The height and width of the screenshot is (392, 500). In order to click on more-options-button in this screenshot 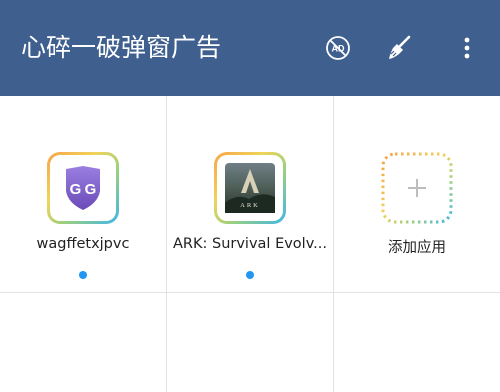, I will do `click(467, 48)`.